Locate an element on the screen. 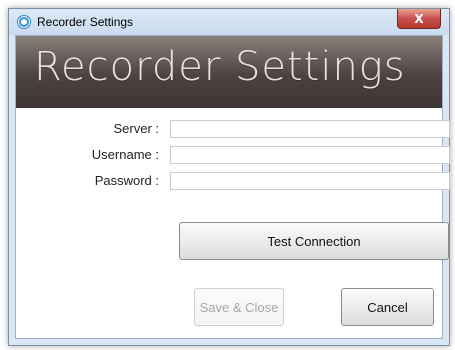 Image resolution: width=455 pixels, height=350 pixels. password-input is located at coordinates (310, 181).